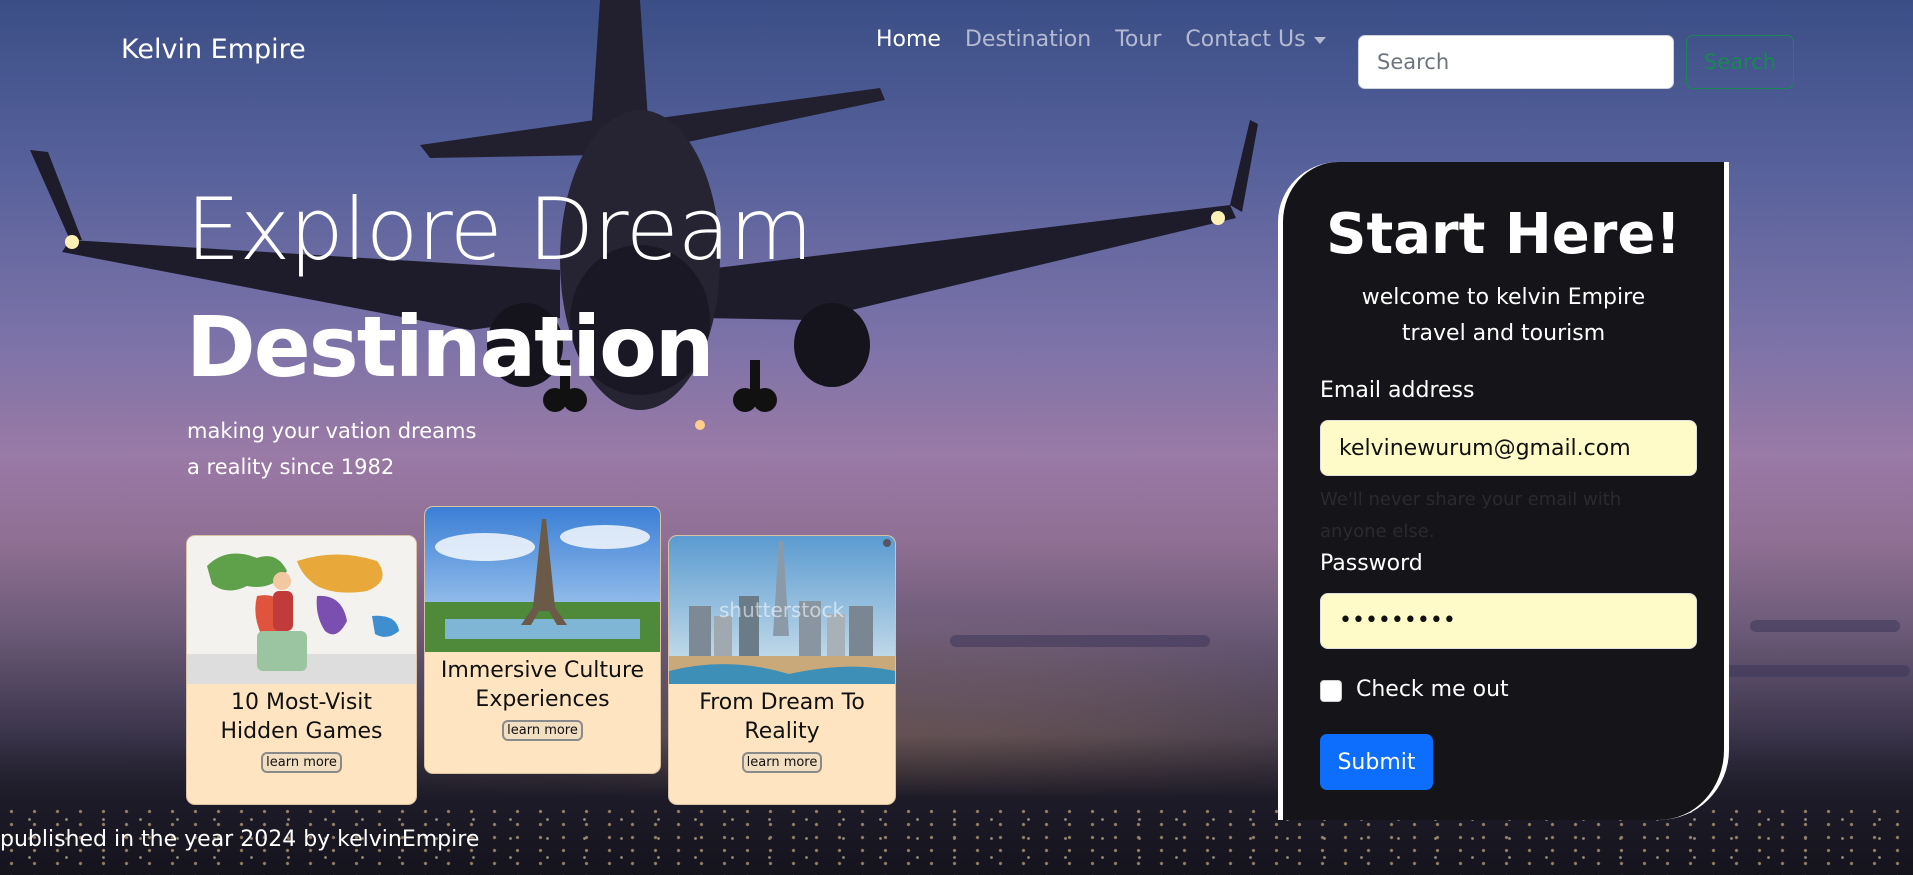 This screenshot has width=1913, height=875. What do you see at coordinates (1245, 39) in the screenshot?
I see `nav-item-contact-us-label: Contact Us` at bounding box center [1245, 39].